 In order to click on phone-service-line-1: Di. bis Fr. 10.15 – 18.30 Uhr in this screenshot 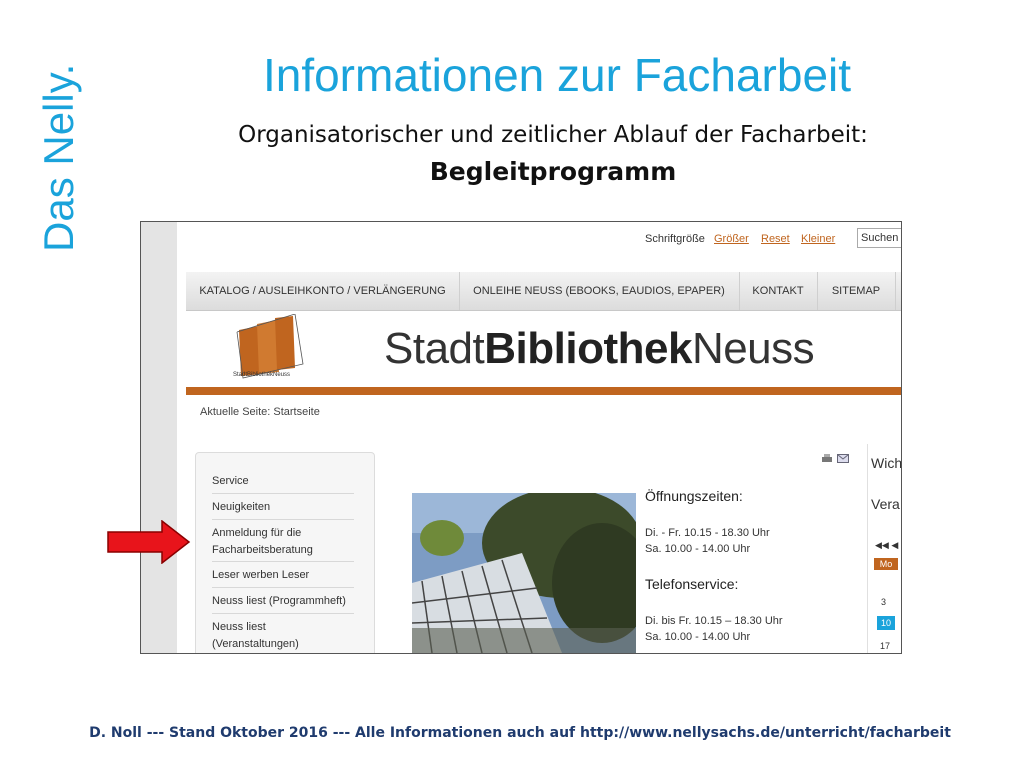, I will do `click(714, 621)`.